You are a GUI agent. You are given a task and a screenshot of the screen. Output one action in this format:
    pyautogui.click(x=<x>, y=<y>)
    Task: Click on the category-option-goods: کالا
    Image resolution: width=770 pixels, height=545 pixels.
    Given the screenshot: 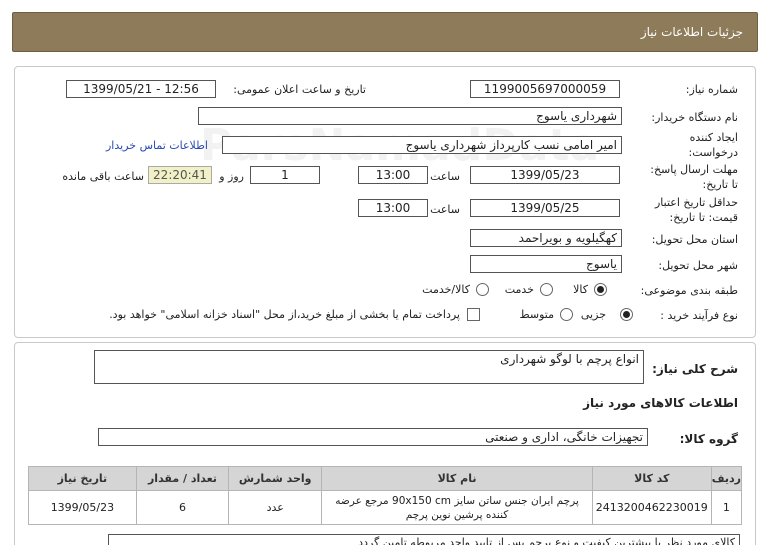 What is the action you would take?
    pyautogui.click(x=580, y=289)
    